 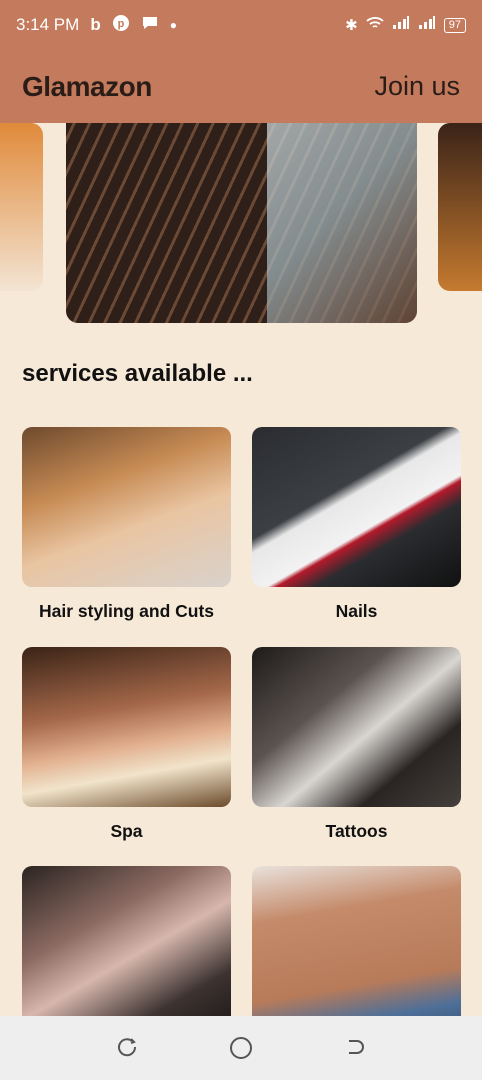 I want to click on bing-icon: b, so click(x=95, y=24).